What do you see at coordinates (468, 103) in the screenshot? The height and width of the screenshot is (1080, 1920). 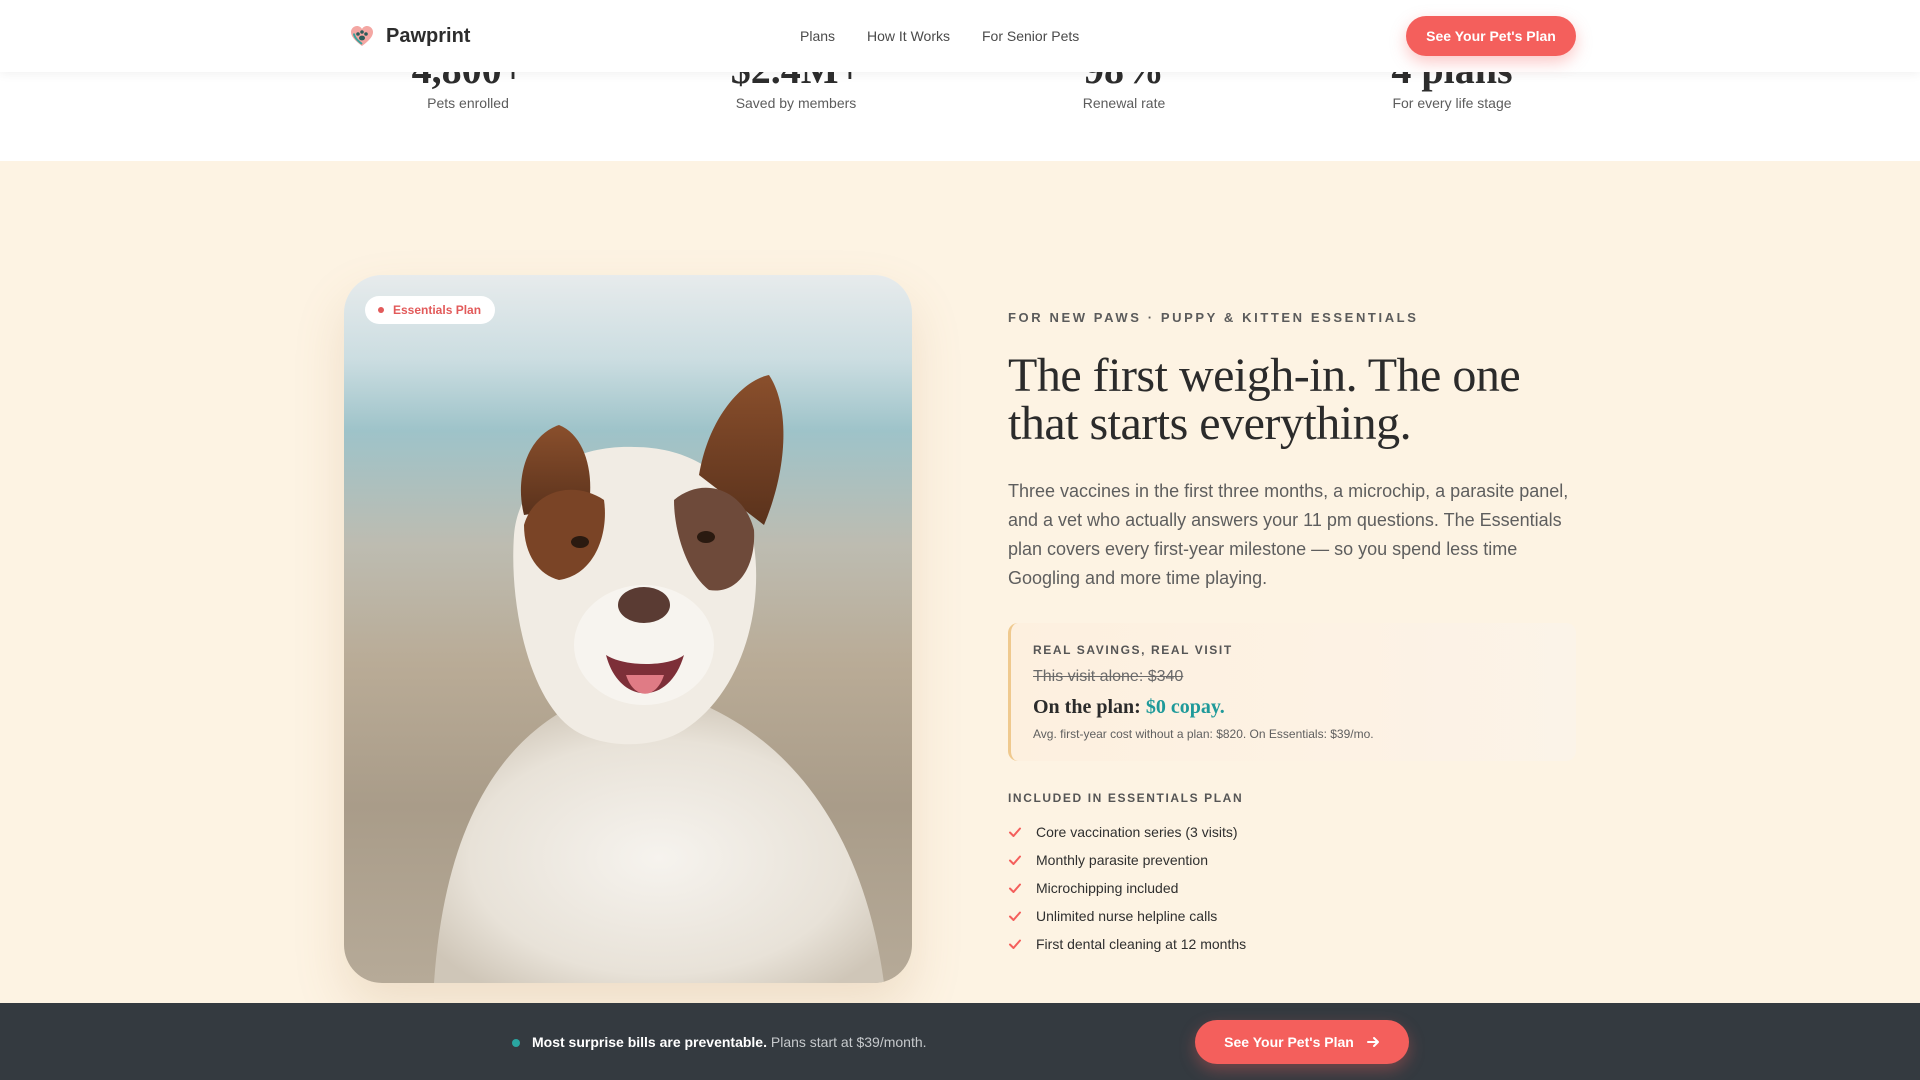 I see `stat-label: Pets enrolled` at bounding box center [468, 103].